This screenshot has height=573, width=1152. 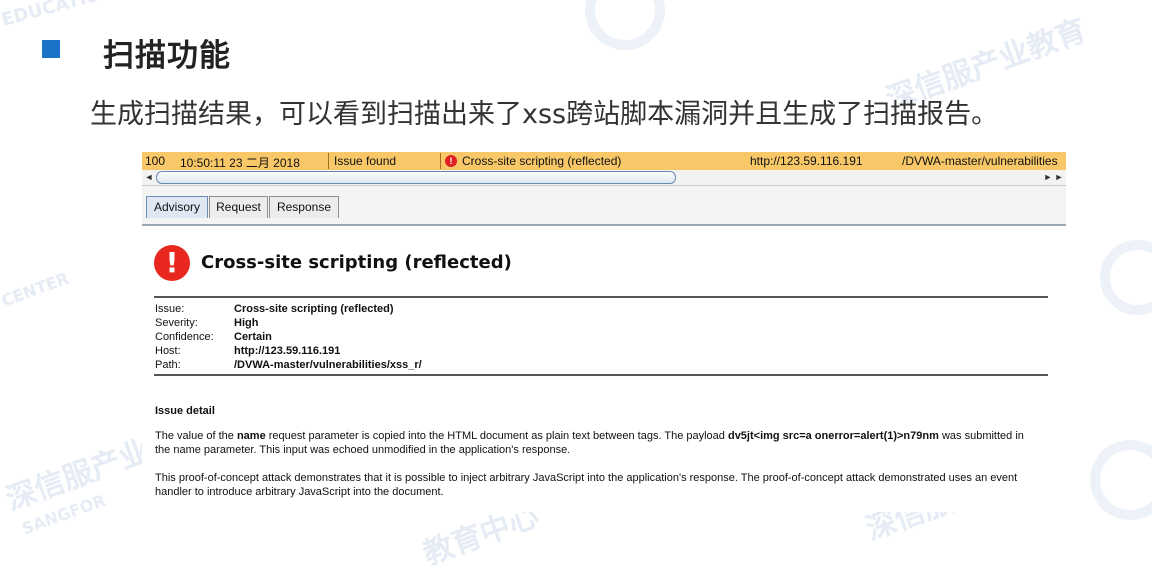 I want to click on horizontal-scrollbar: ◄ ► ►, so click(x=604, y=178).